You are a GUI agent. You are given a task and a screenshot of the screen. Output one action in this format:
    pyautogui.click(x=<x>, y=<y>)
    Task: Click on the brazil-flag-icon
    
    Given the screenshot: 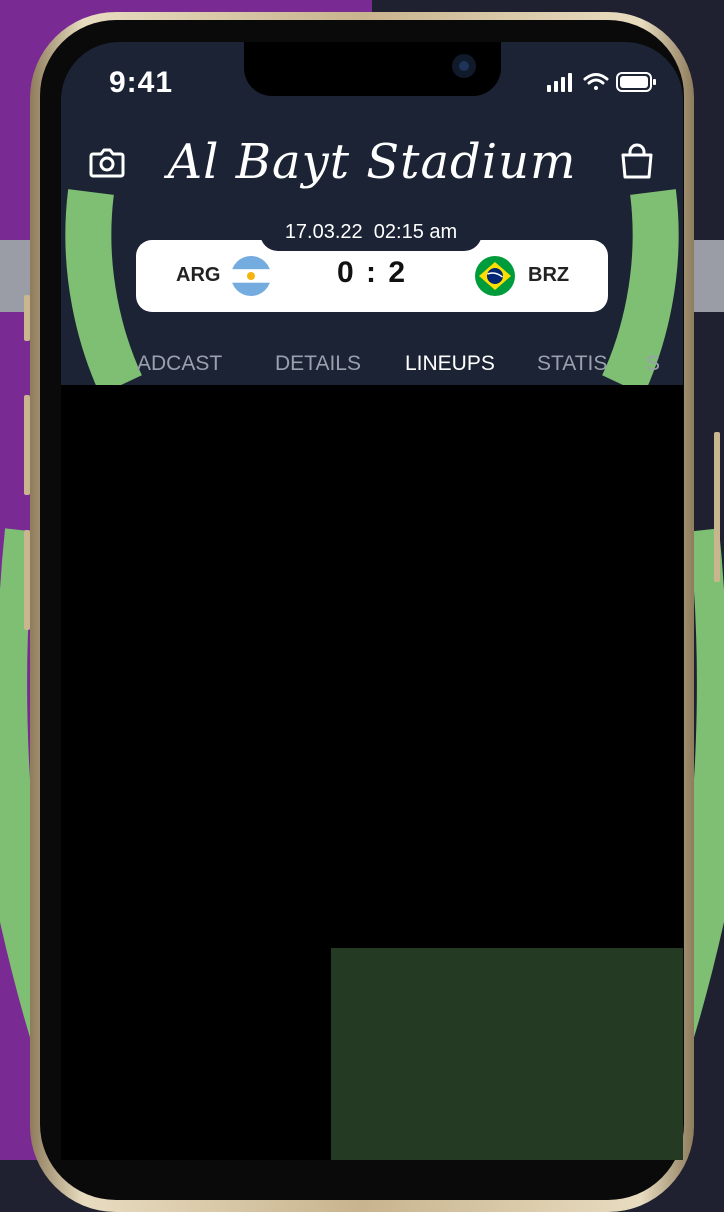 What is the action you would take?
    pyautogui.click(x=495, y=276)
    